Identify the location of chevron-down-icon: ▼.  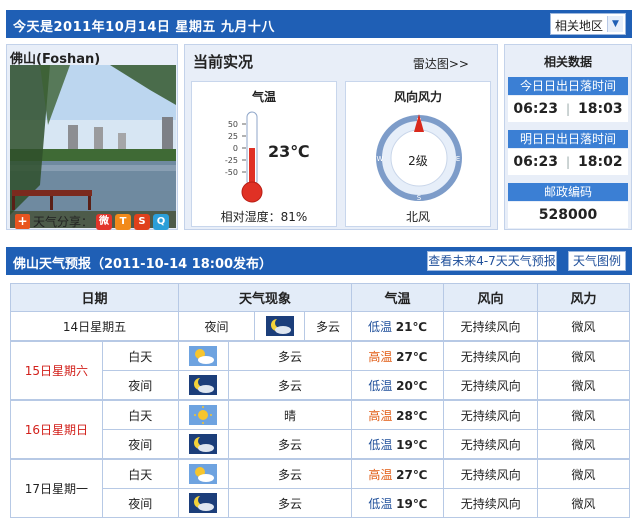
(615, 24).